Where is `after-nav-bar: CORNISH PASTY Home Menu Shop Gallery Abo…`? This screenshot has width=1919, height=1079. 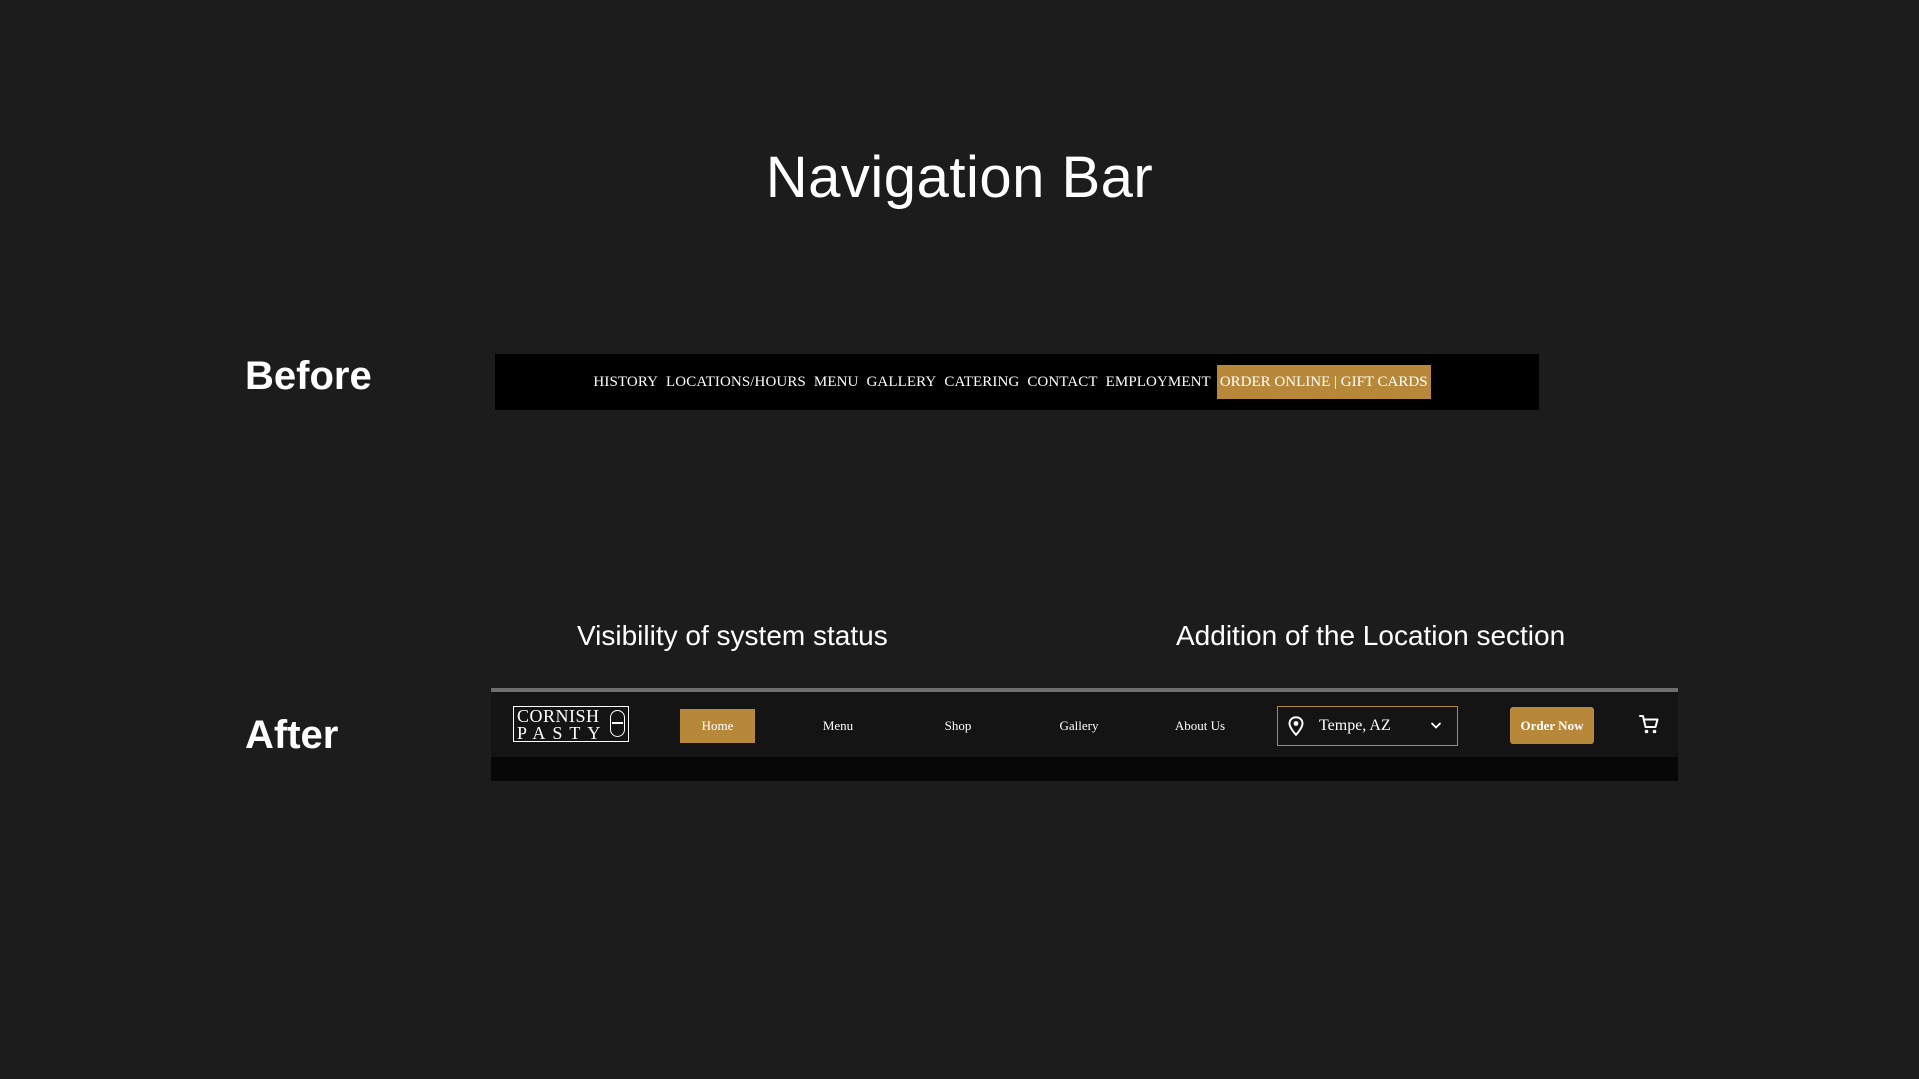 after-nav-bar: CORNISH PASTY Home Menu Shop Gallery Abo… is located at coordinates (1084, 724).